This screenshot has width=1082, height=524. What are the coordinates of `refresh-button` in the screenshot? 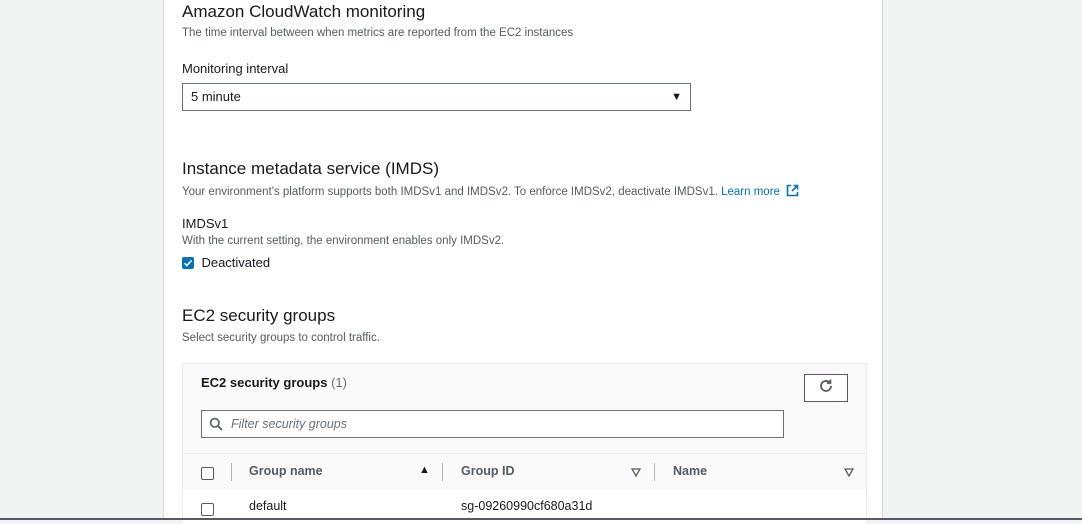 It's located at (826, 388).